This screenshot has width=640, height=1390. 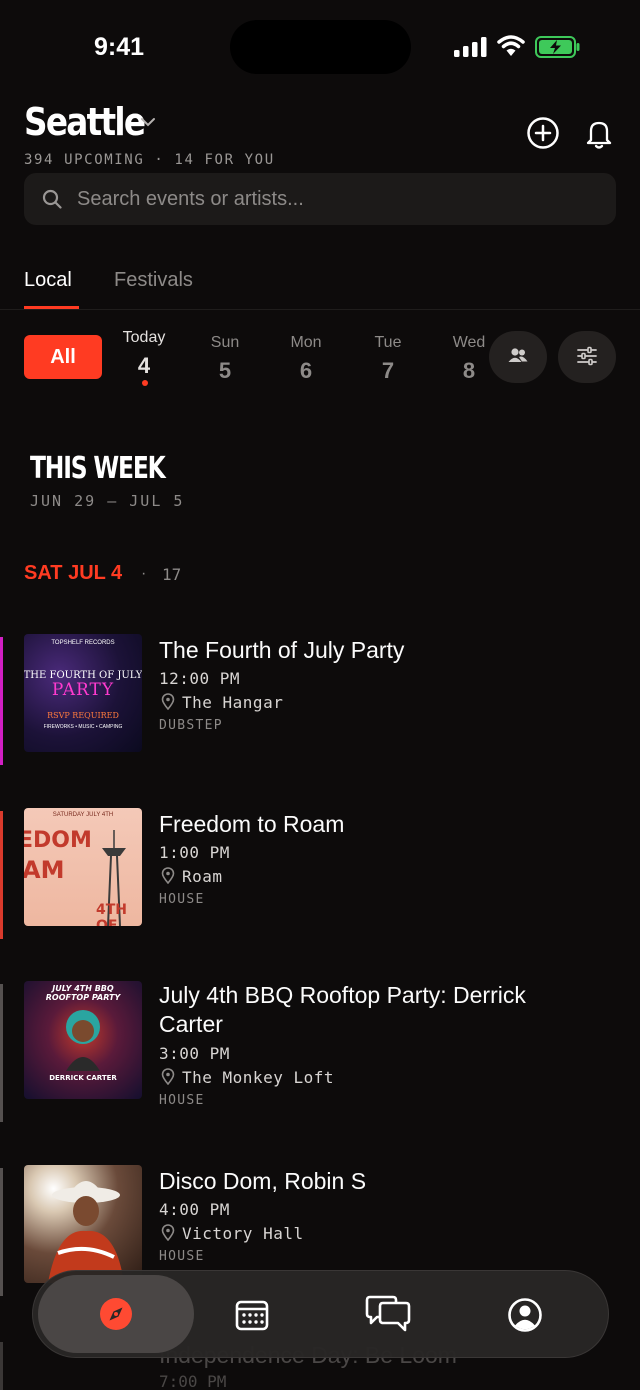 What do you see at coordinates (149, 160) in the screenshot?
I see `events-summary: 394 UPCOMING · 14 FOR YOU` at bounding box center [149, 160].